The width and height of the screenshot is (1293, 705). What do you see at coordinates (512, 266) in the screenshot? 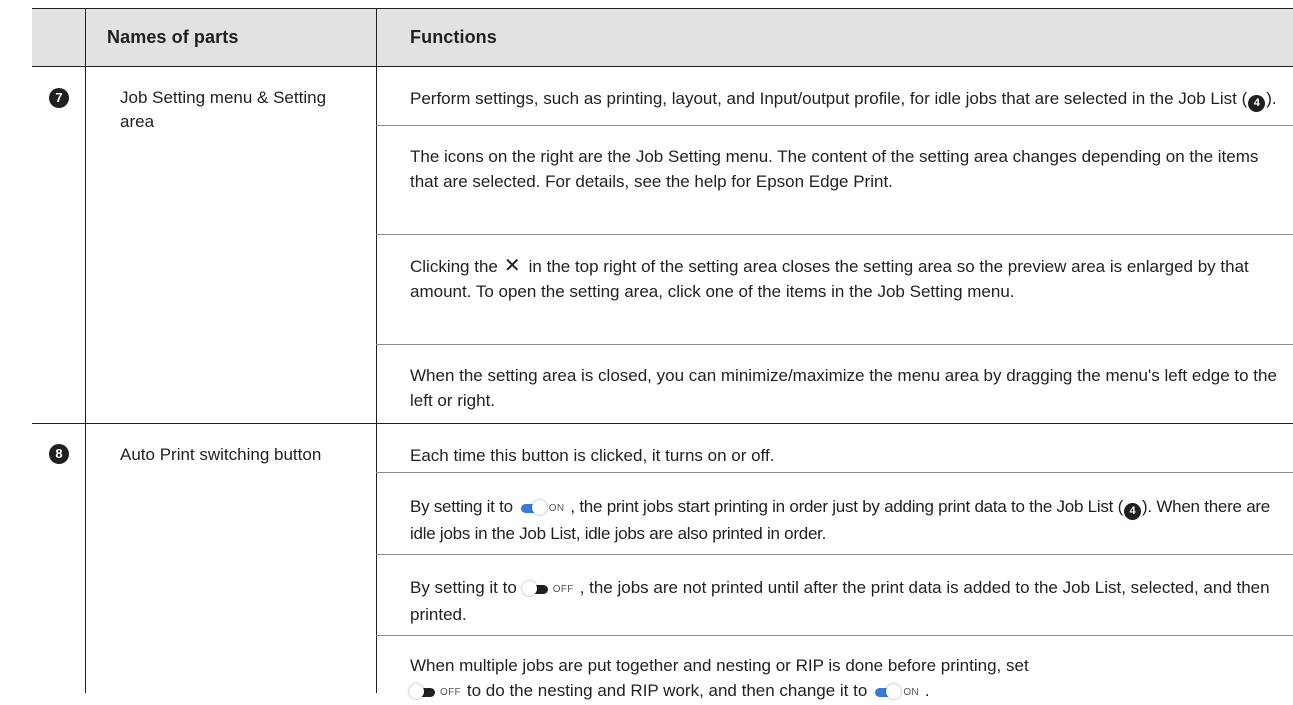
I see `close-icon: ✕` at bounding box center [512, 266].